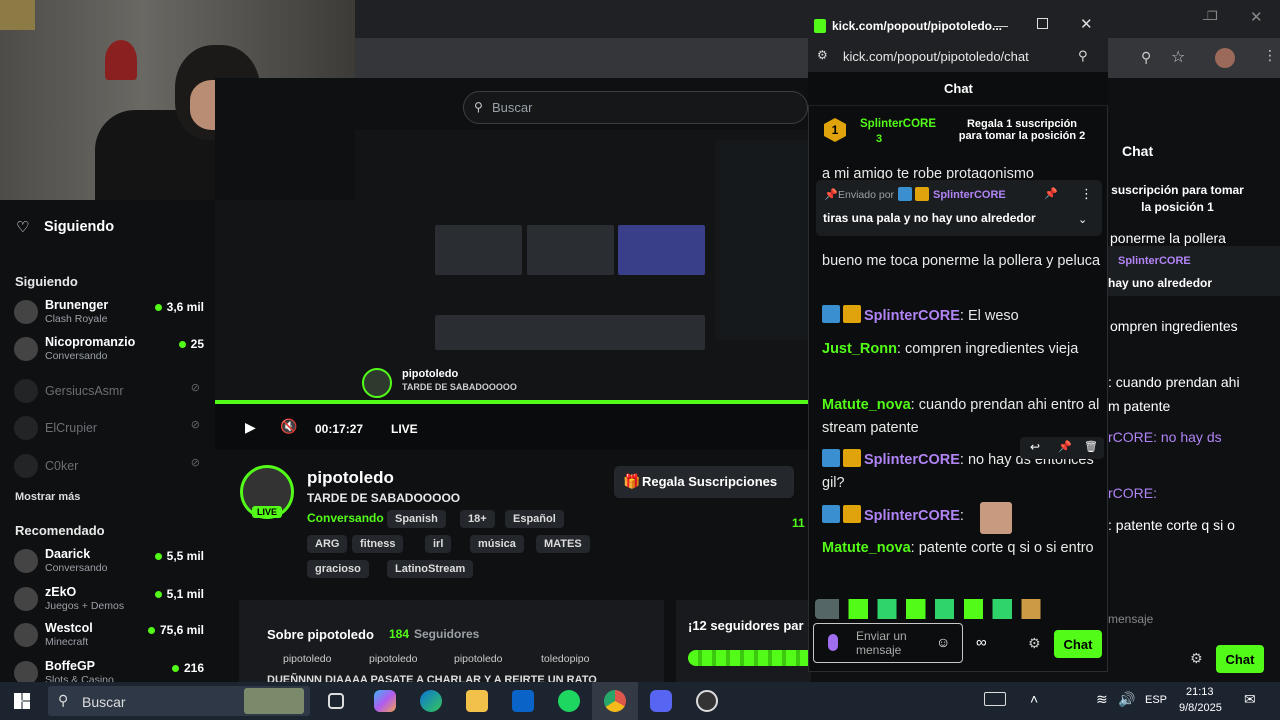 The image size is (1280, 720). Describe the element at coordinates (704, 482) in the screenshot. I see `gift-subscriptions-button: 🎁 Regala Suscripciones` at that location.